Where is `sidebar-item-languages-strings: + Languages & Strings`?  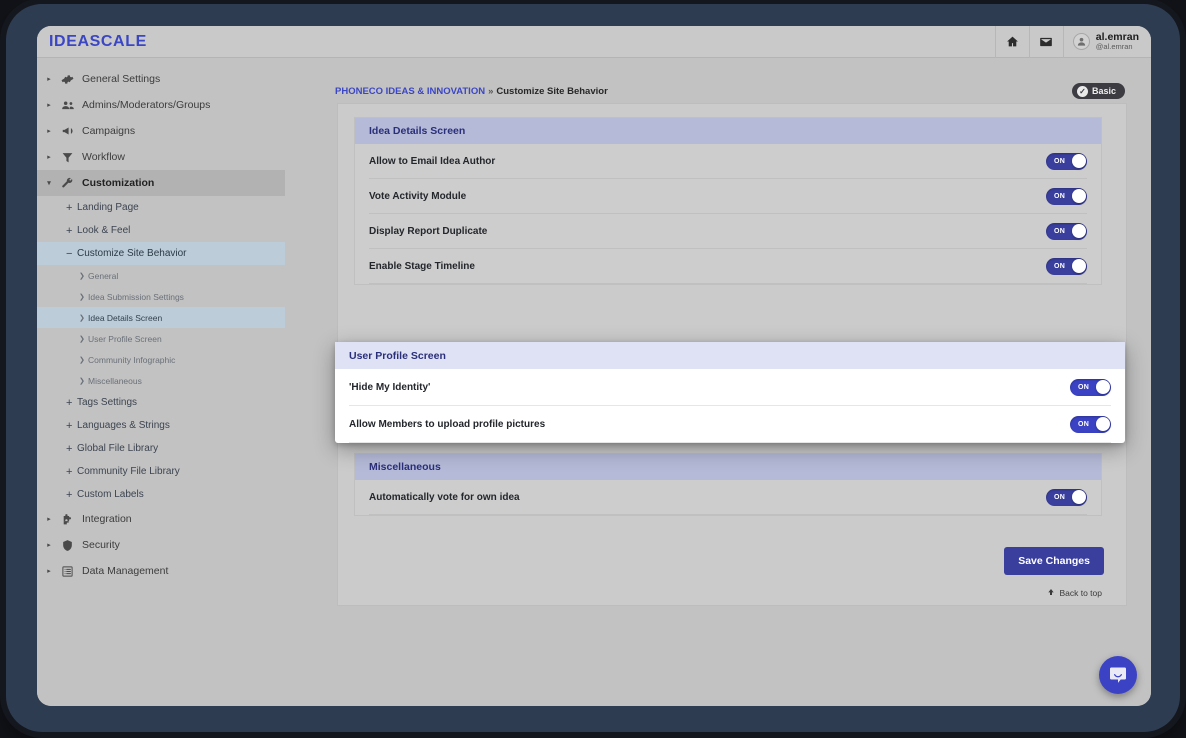
sidebar-item-languages-strings: + Languages & Strings is located at coordinates (161, 425).